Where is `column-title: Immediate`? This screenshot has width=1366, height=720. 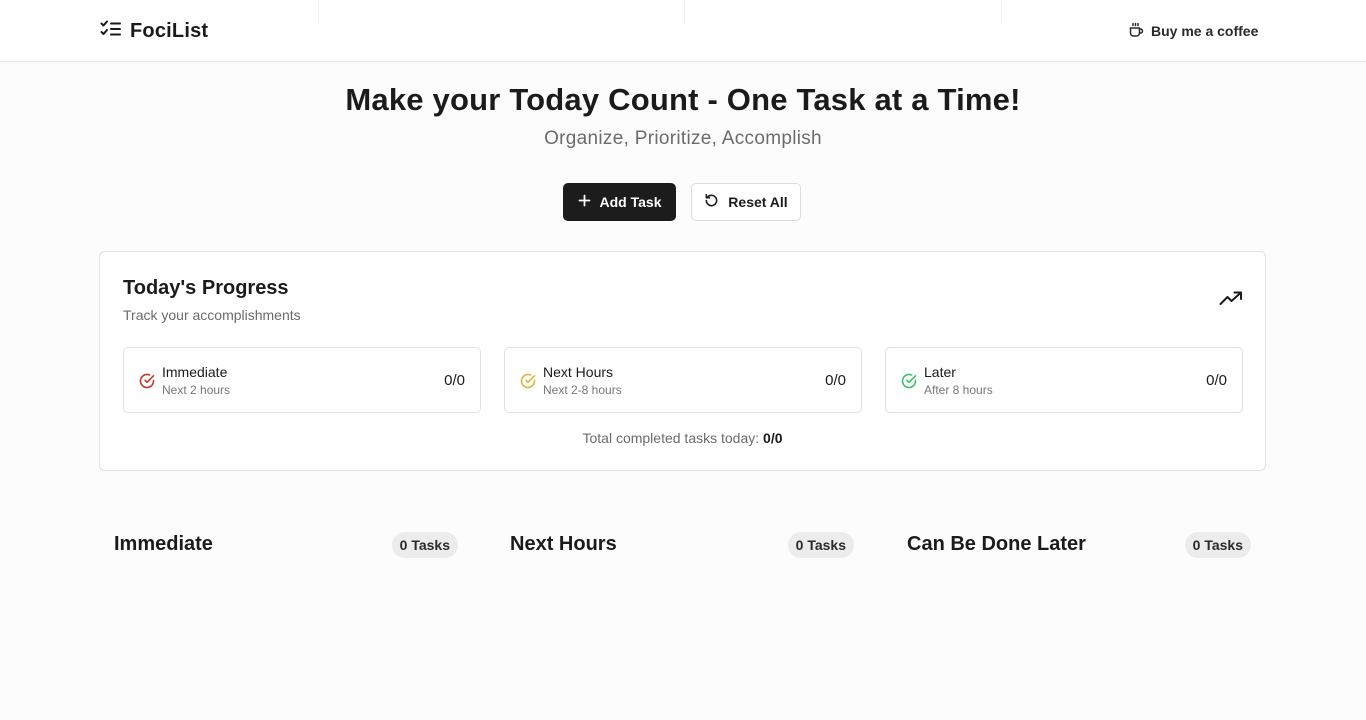
column-title: Immediate is located at coordinates (163, 544).